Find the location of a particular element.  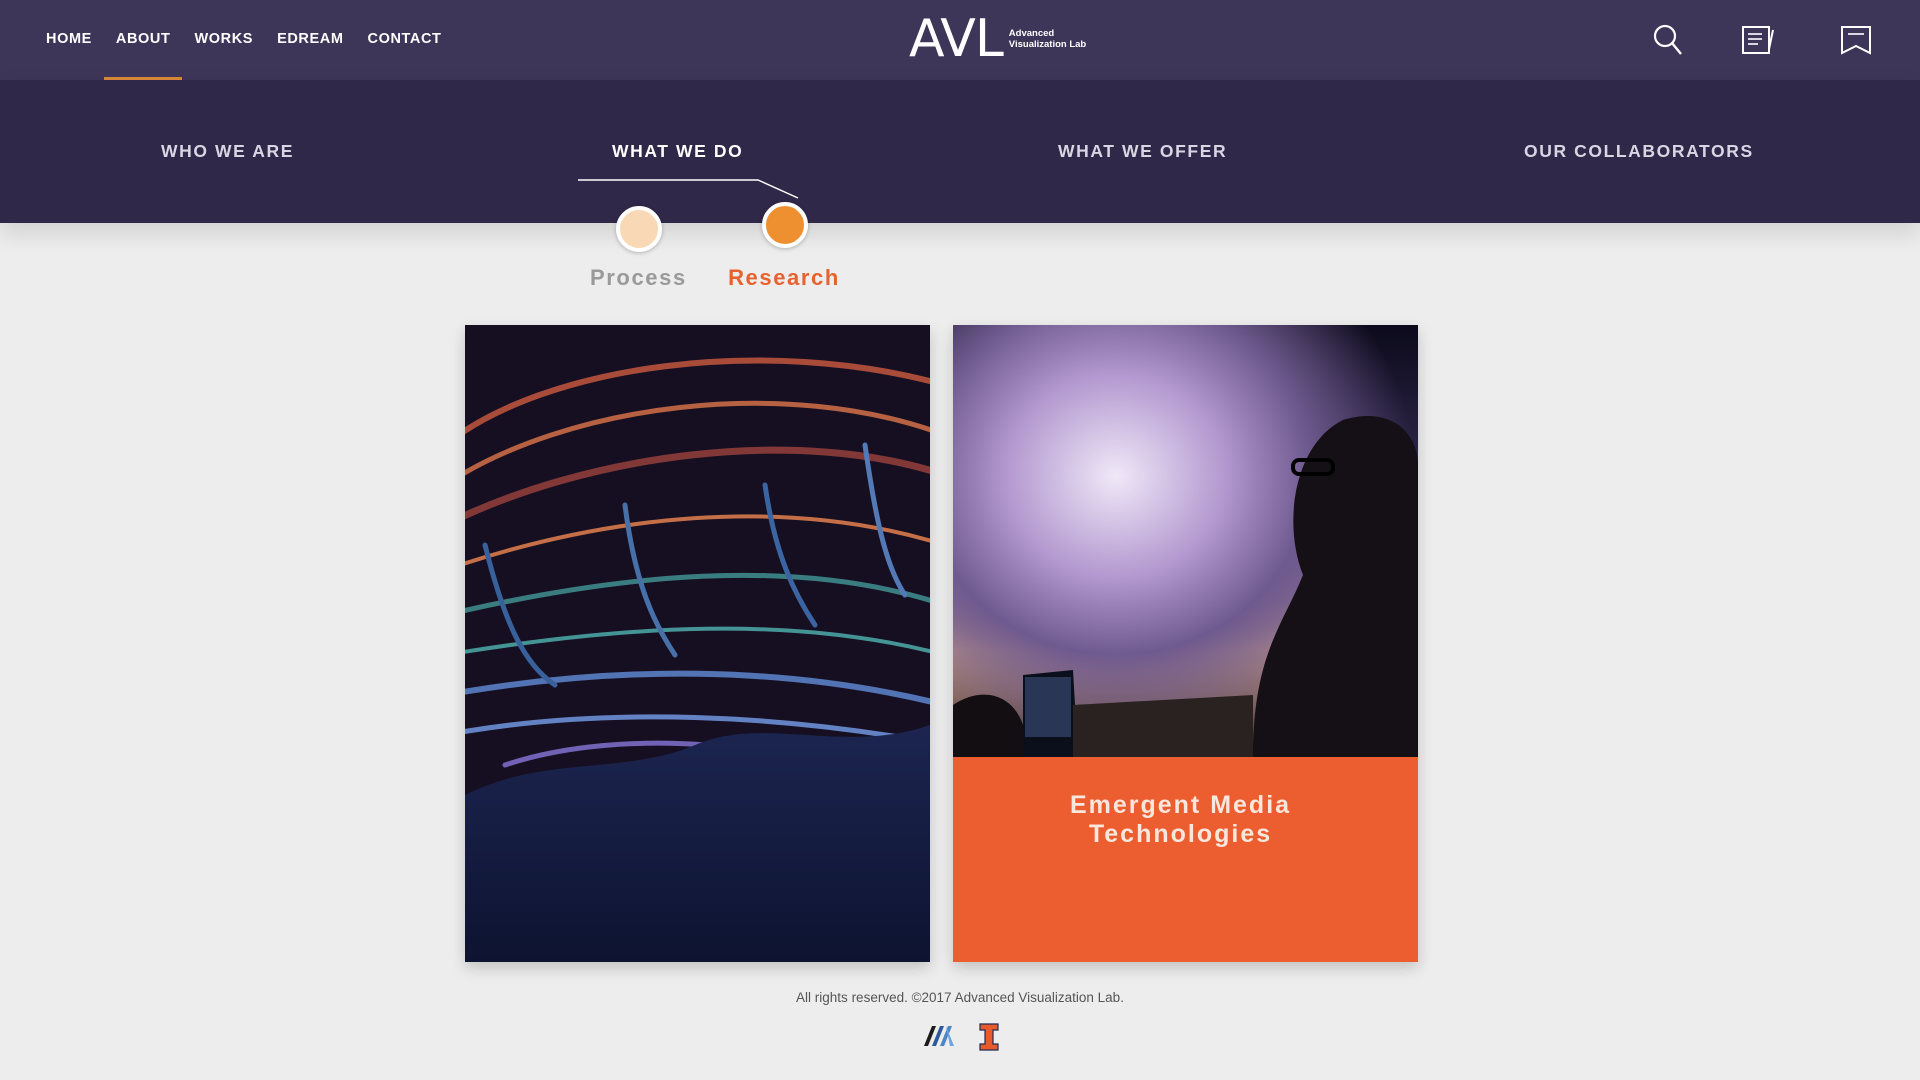

flow-visualization-image is located at coordinates (697, 643).